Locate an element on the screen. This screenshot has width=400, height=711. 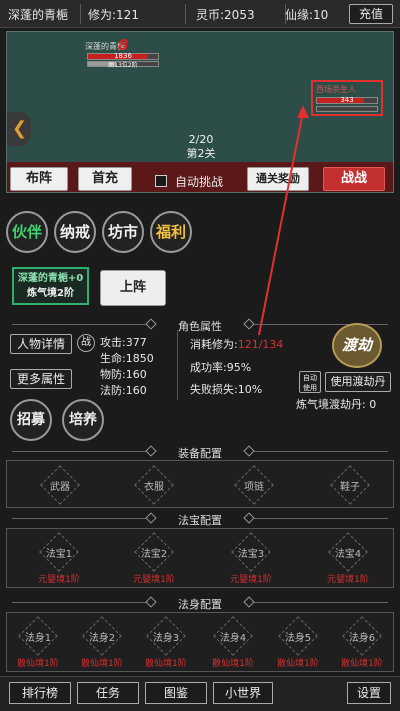
ring-nav-button: 纳戒 is located at coordinates (75, 232).